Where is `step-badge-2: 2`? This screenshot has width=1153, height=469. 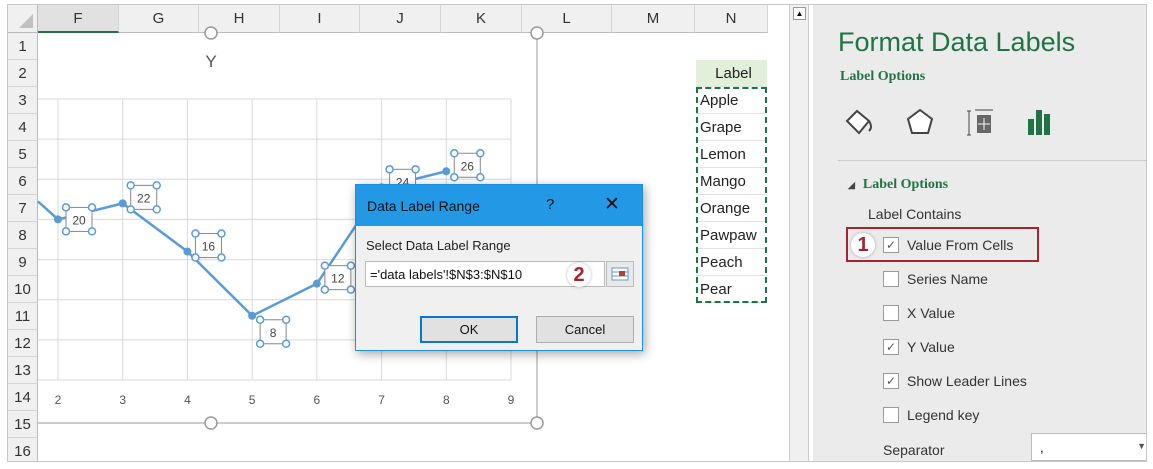 step-badge-2: 2 is located at coordinates (579, 275).